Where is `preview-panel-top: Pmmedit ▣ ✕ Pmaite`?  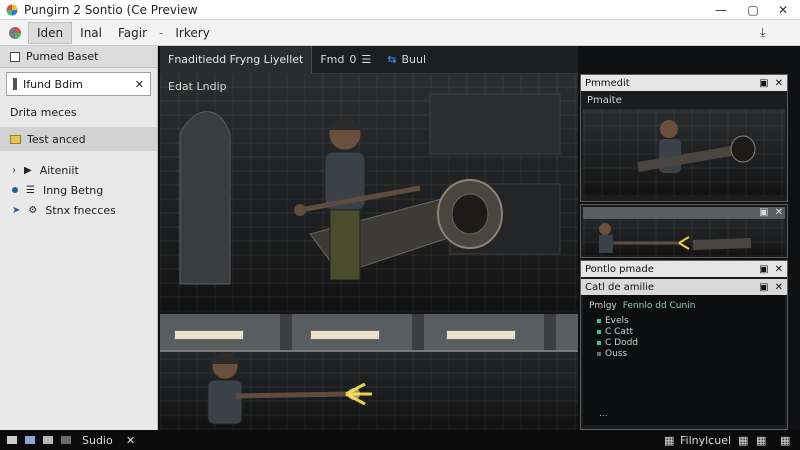 preview-panel-top: Pmmedit ▣ ✕ Pmaite is located at coordinates (684, 138).